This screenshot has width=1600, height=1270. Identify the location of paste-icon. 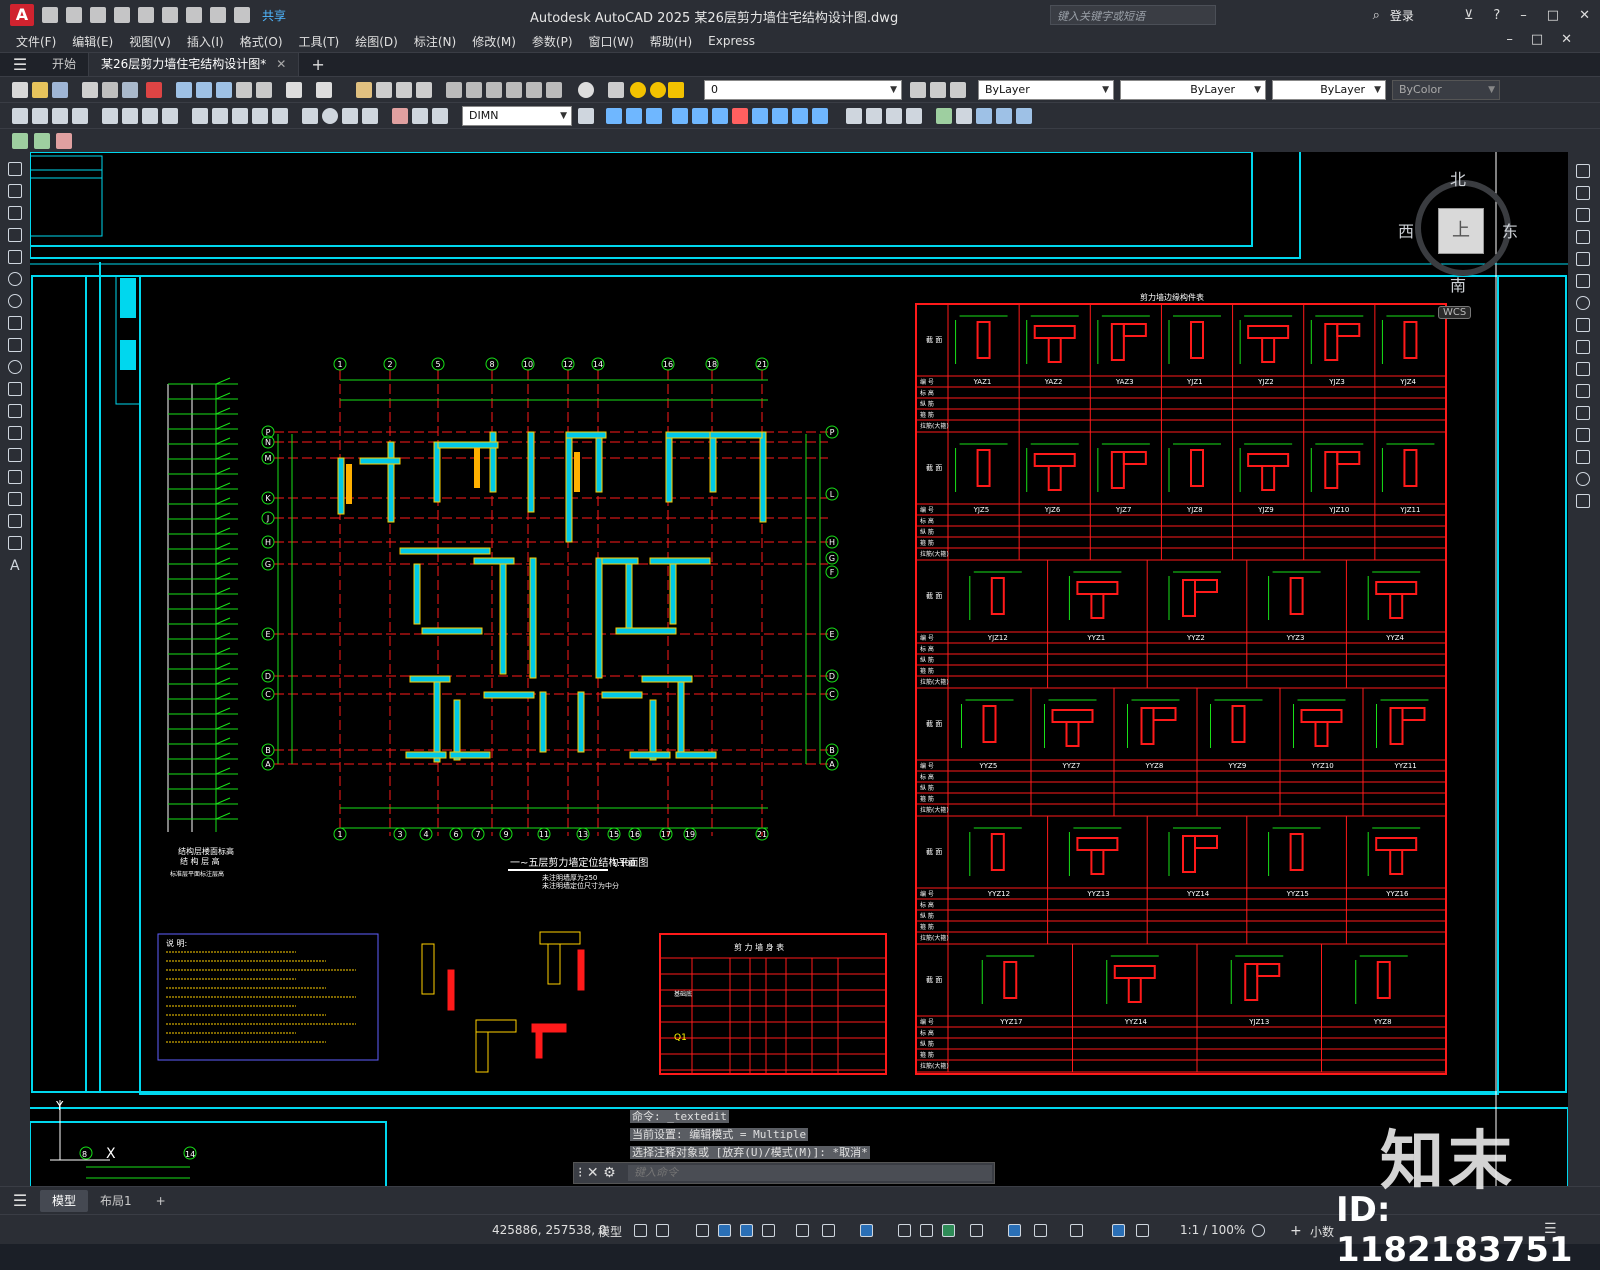
(224, 90).